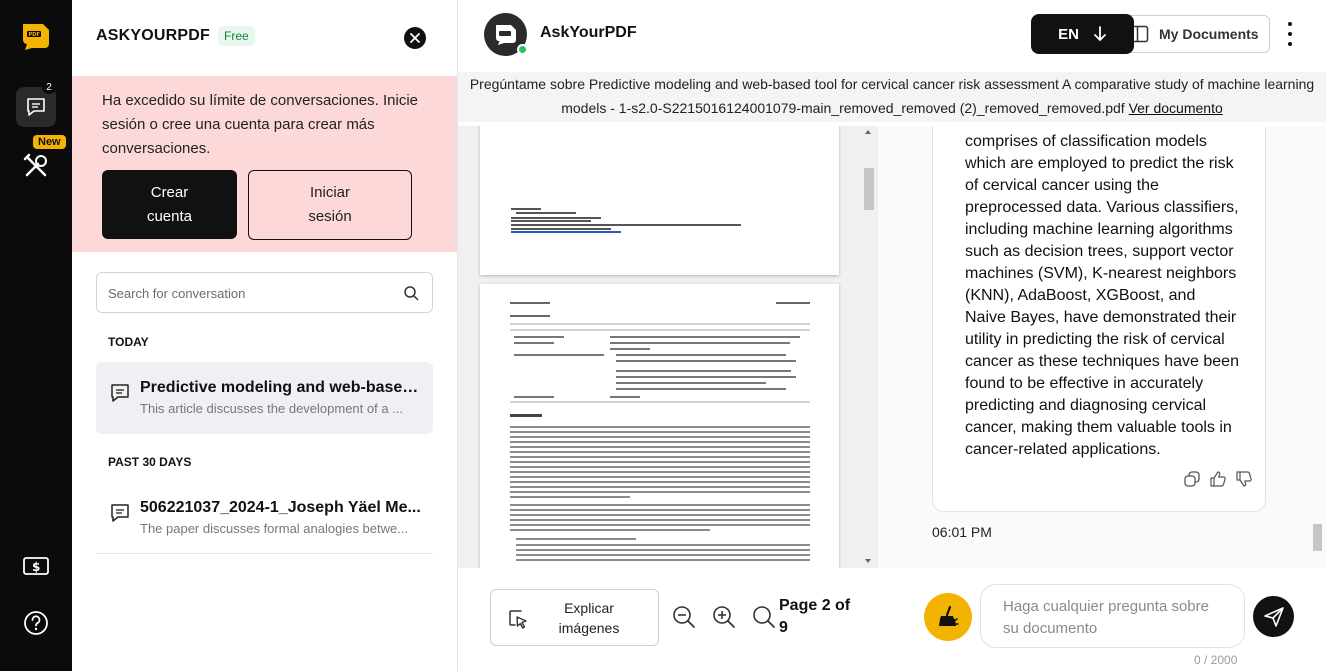  I want to click on send-icon, so click(1273, 616).